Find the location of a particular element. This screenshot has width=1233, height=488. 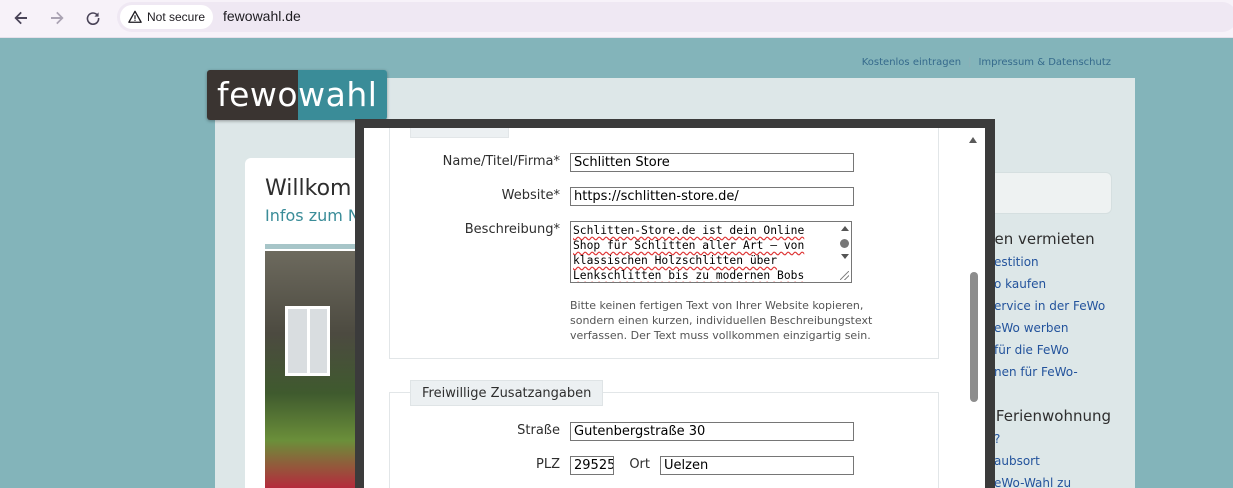

sidebar-link: estition is located at coordinates (1016, 262).